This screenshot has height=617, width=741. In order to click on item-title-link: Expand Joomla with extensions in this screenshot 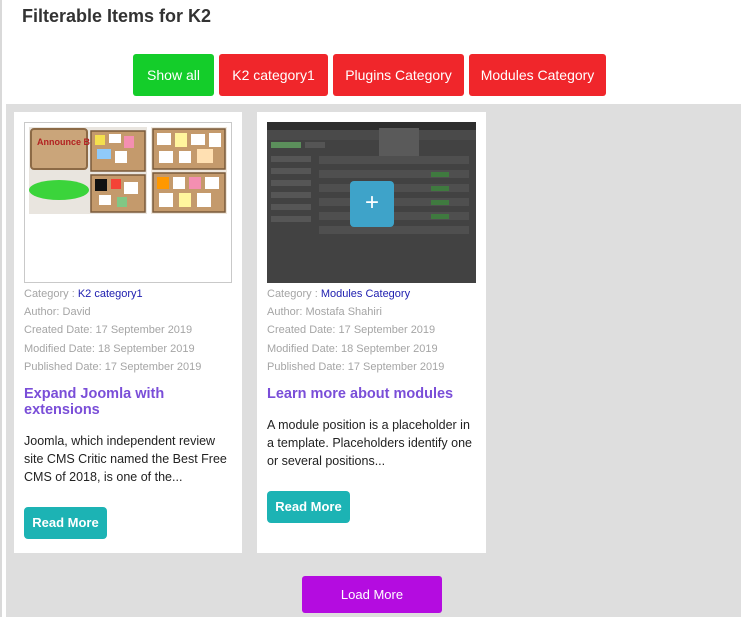, I will do `click(126, 402)`.